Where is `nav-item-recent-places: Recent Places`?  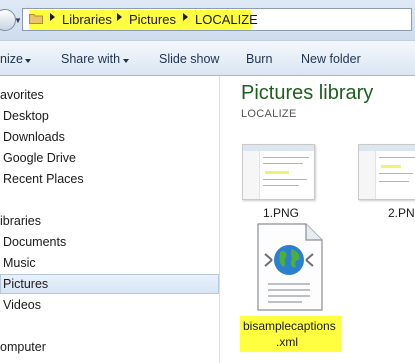
nav-item-recent-places: Recent Places is located at coordinates (43, 179).